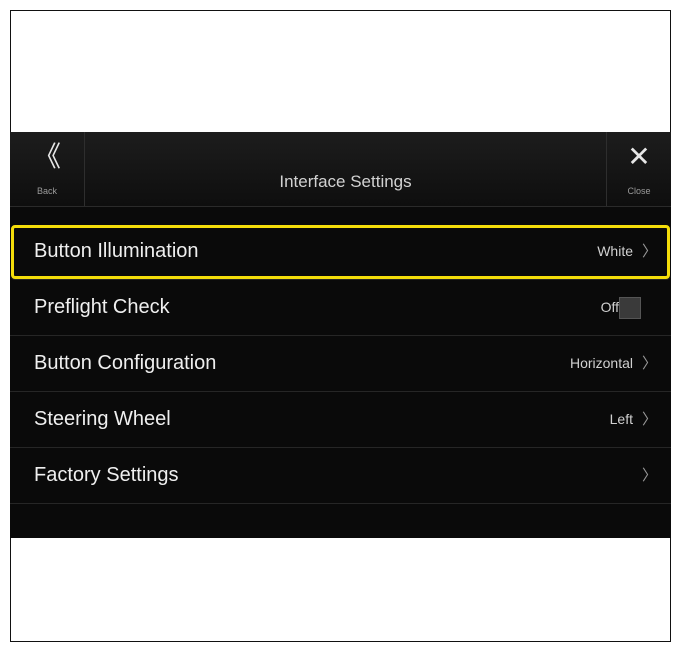 This screenshot has height=650, width=680. What do you see at coordinates (601, 363) in the screenshot?
I see `setting-value: Horizontal` at bounding box center [601, 363].